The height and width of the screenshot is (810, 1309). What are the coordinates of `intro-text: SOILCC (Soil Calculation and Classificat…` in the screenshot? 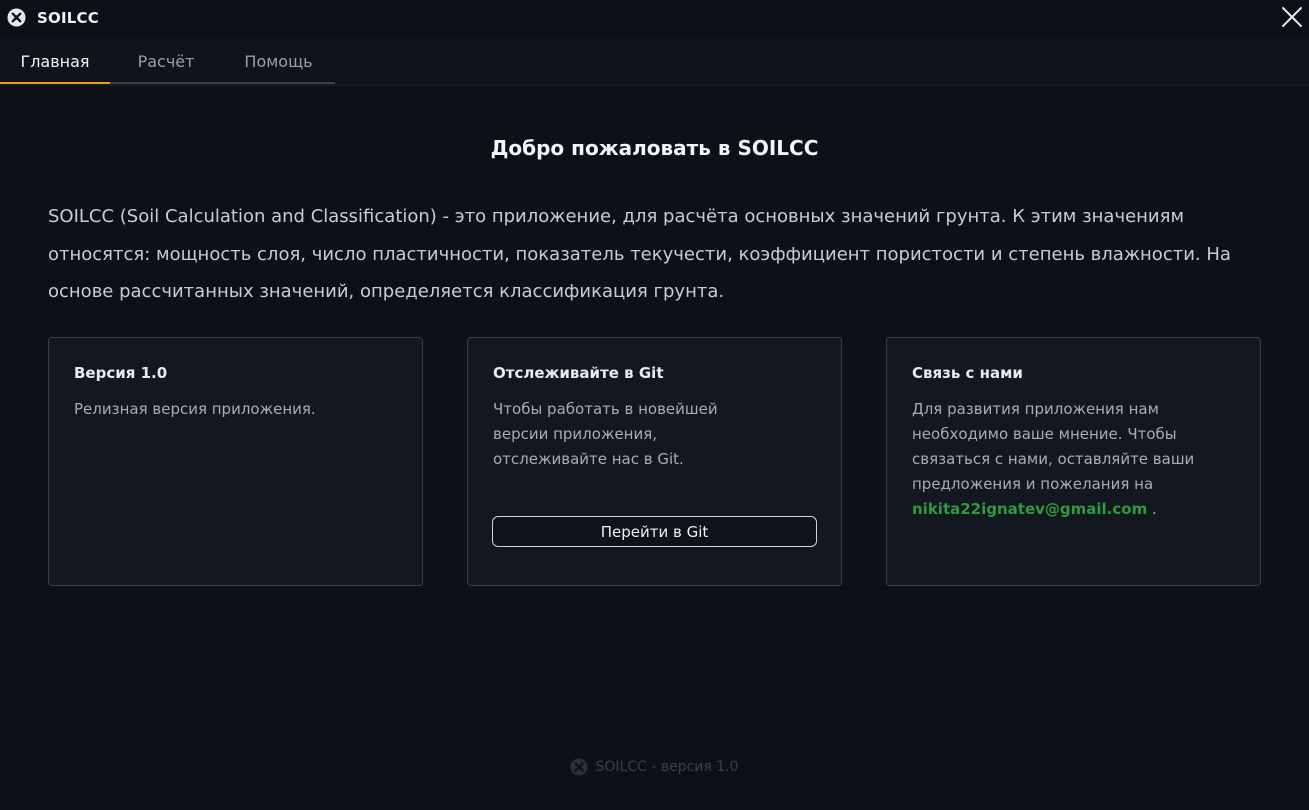 It's located at (639, 254).